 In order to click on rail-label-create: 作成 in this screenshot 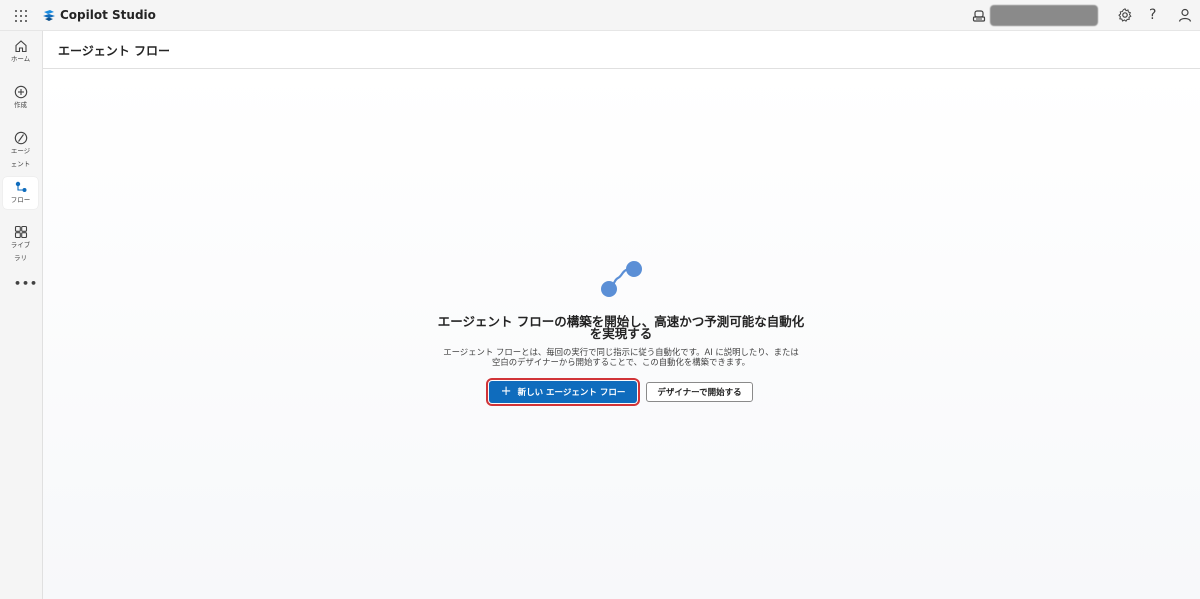, I will do `click(20, 105)`.